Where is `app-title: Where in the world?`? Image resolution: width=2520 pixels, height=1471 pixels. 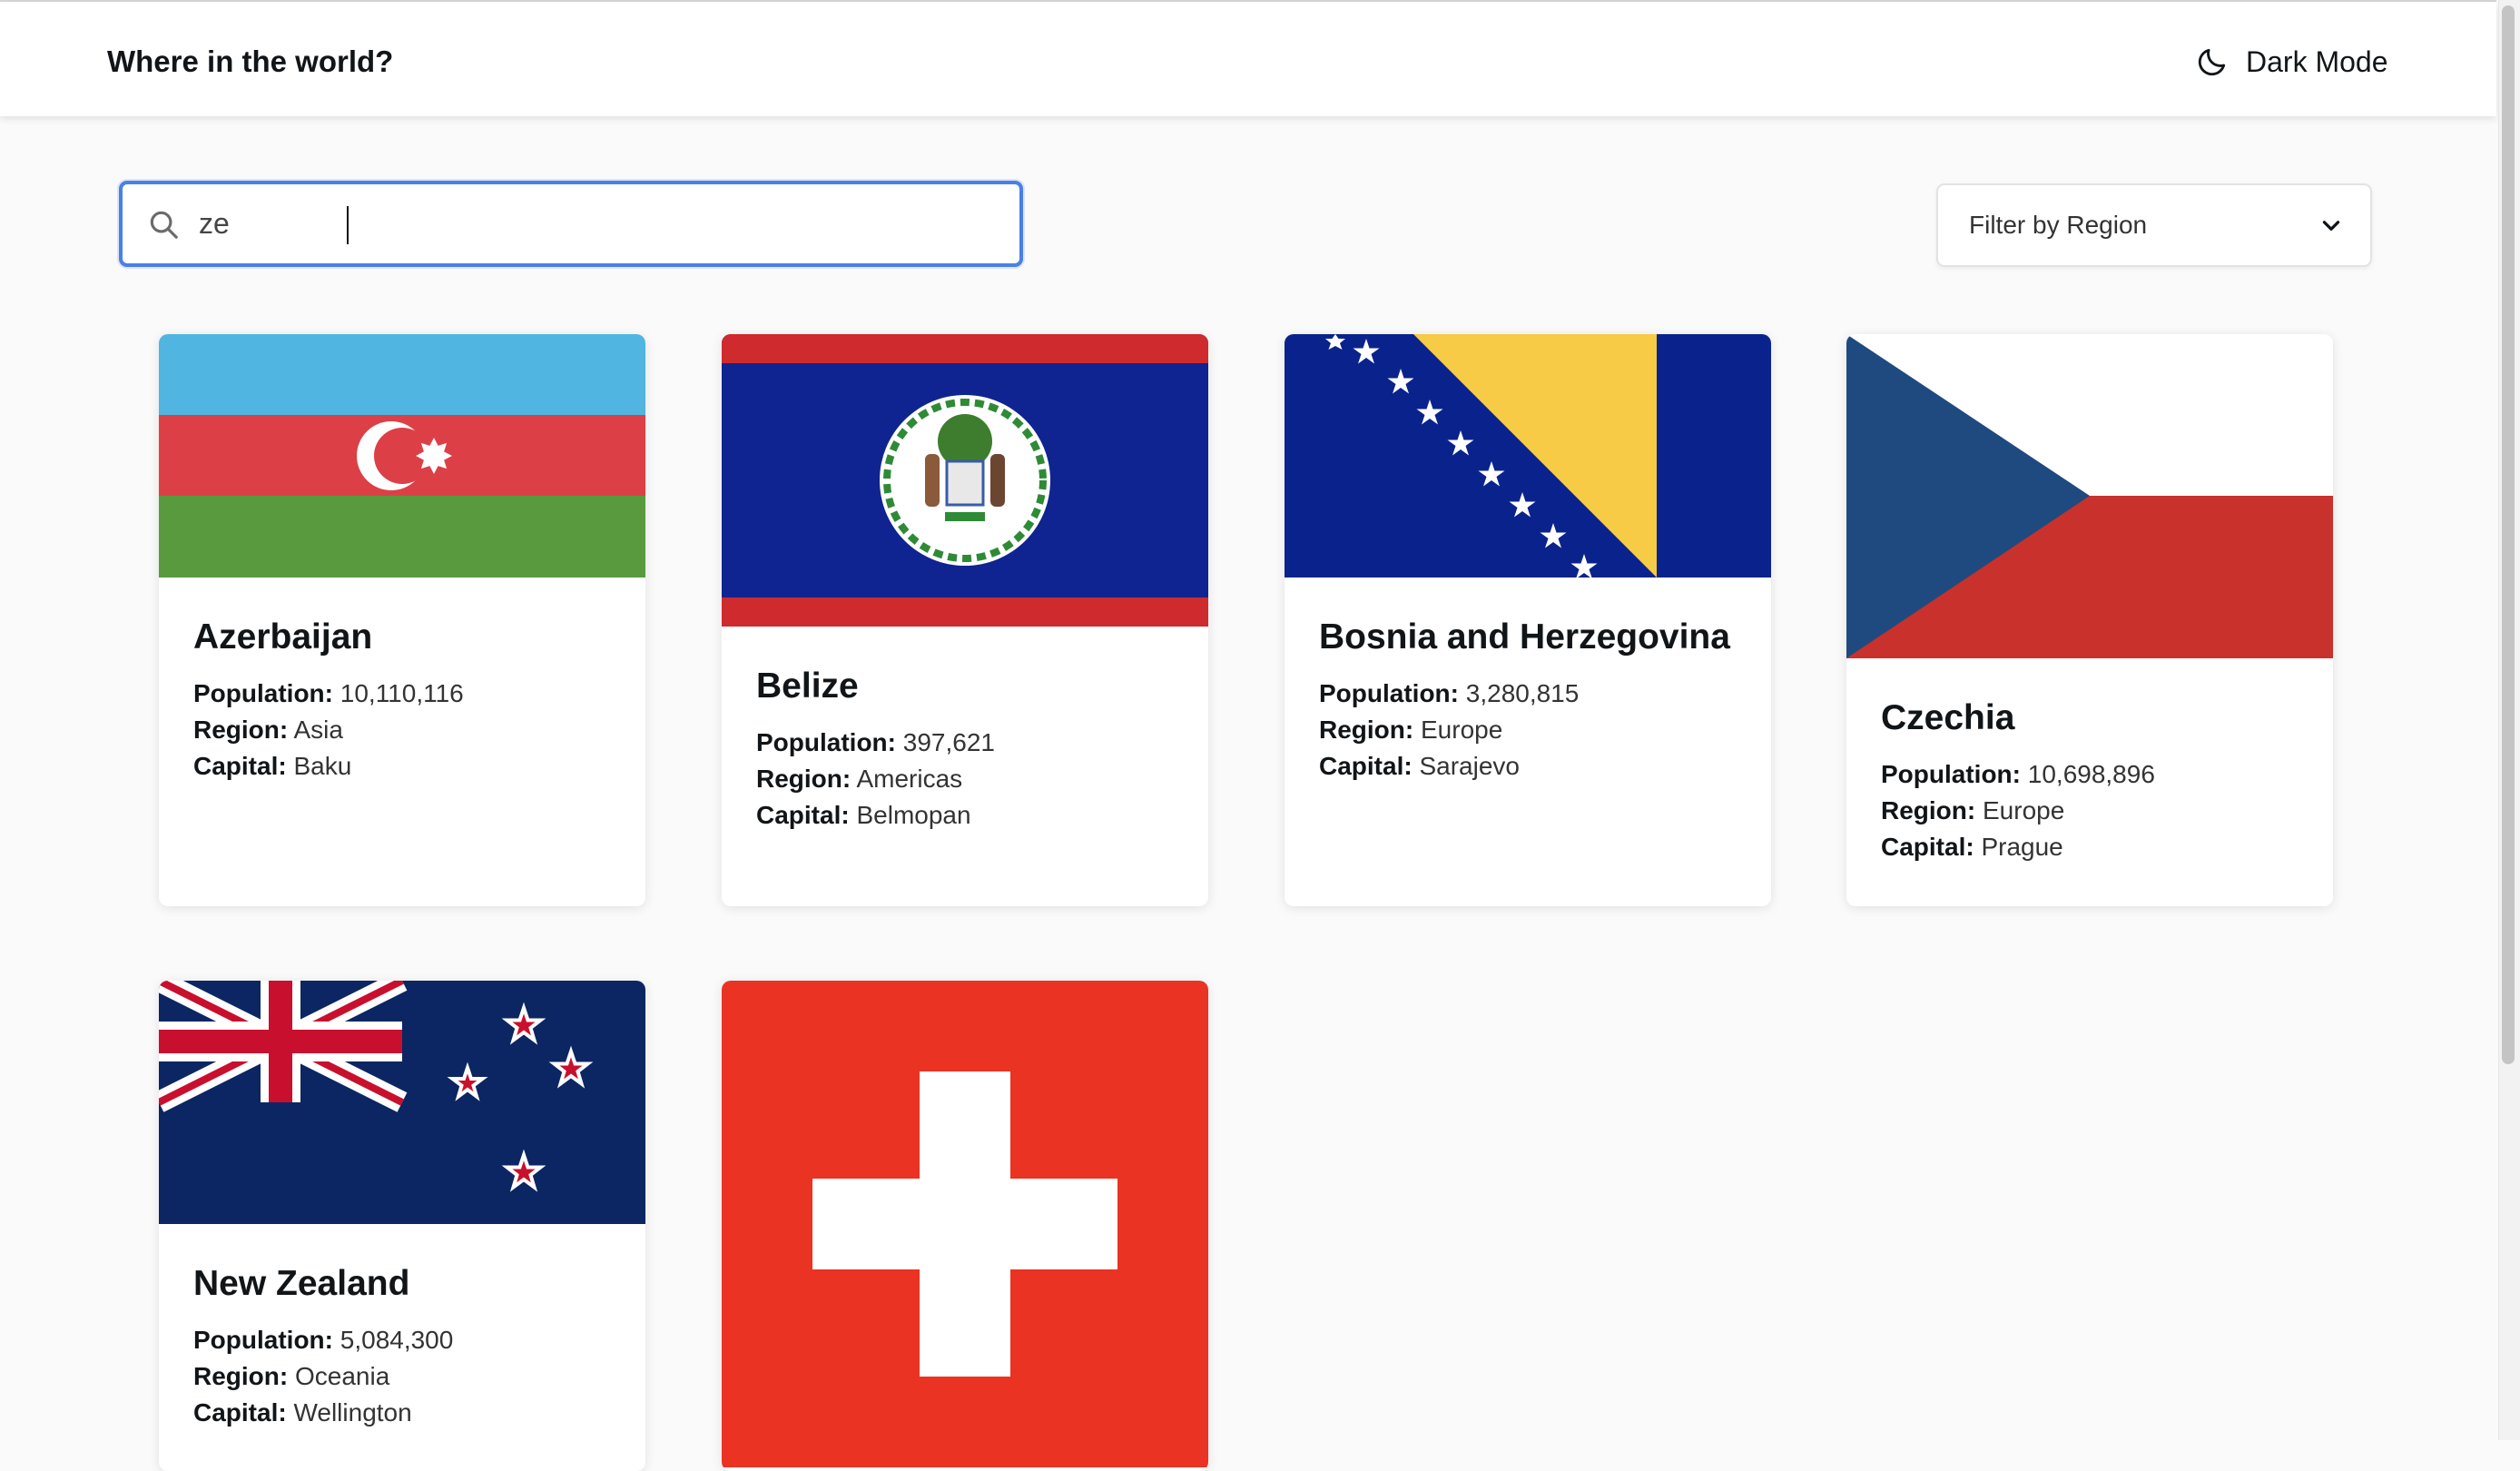 app-title: Where in the world? is located at coordinates (251, 61).